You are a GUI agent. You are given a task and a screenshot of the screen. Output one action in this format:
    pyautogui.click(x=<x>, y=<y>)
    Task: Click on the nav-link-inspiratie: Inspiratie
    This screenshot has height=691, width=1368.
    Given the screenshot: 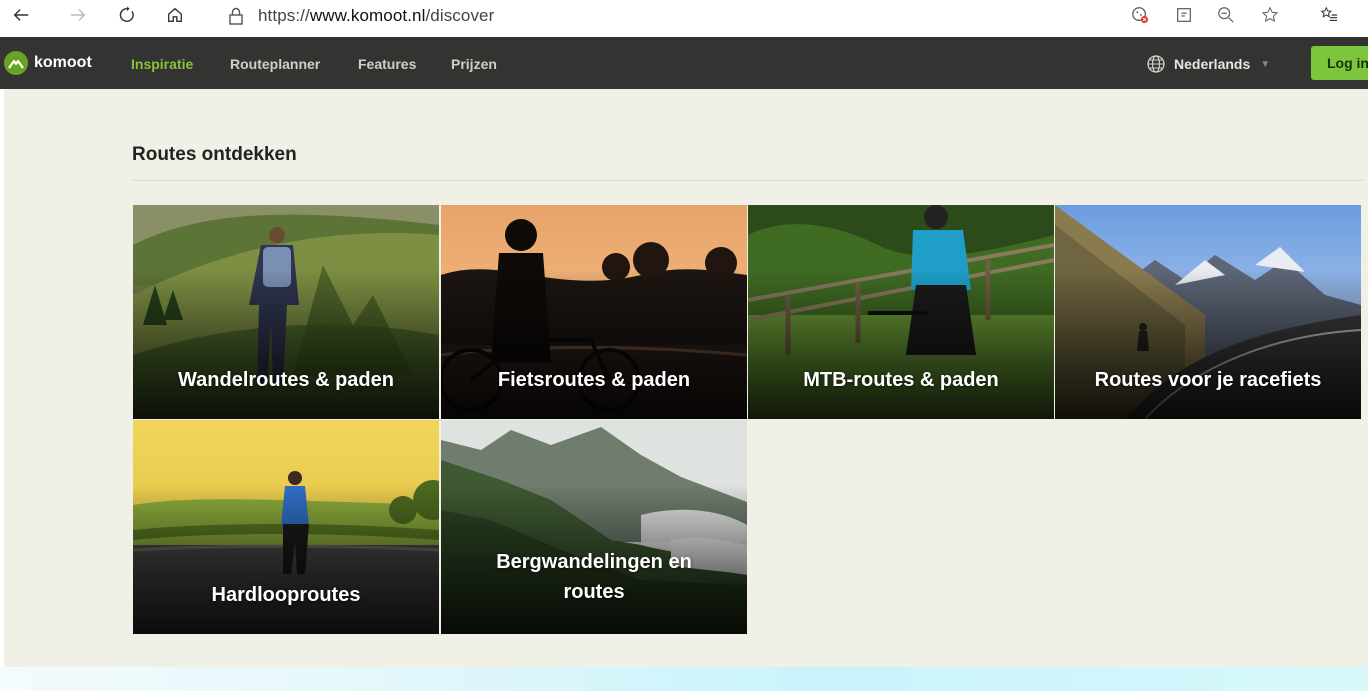 What is the action you would take?
    pyautogui.click(x=162, y=64)
    